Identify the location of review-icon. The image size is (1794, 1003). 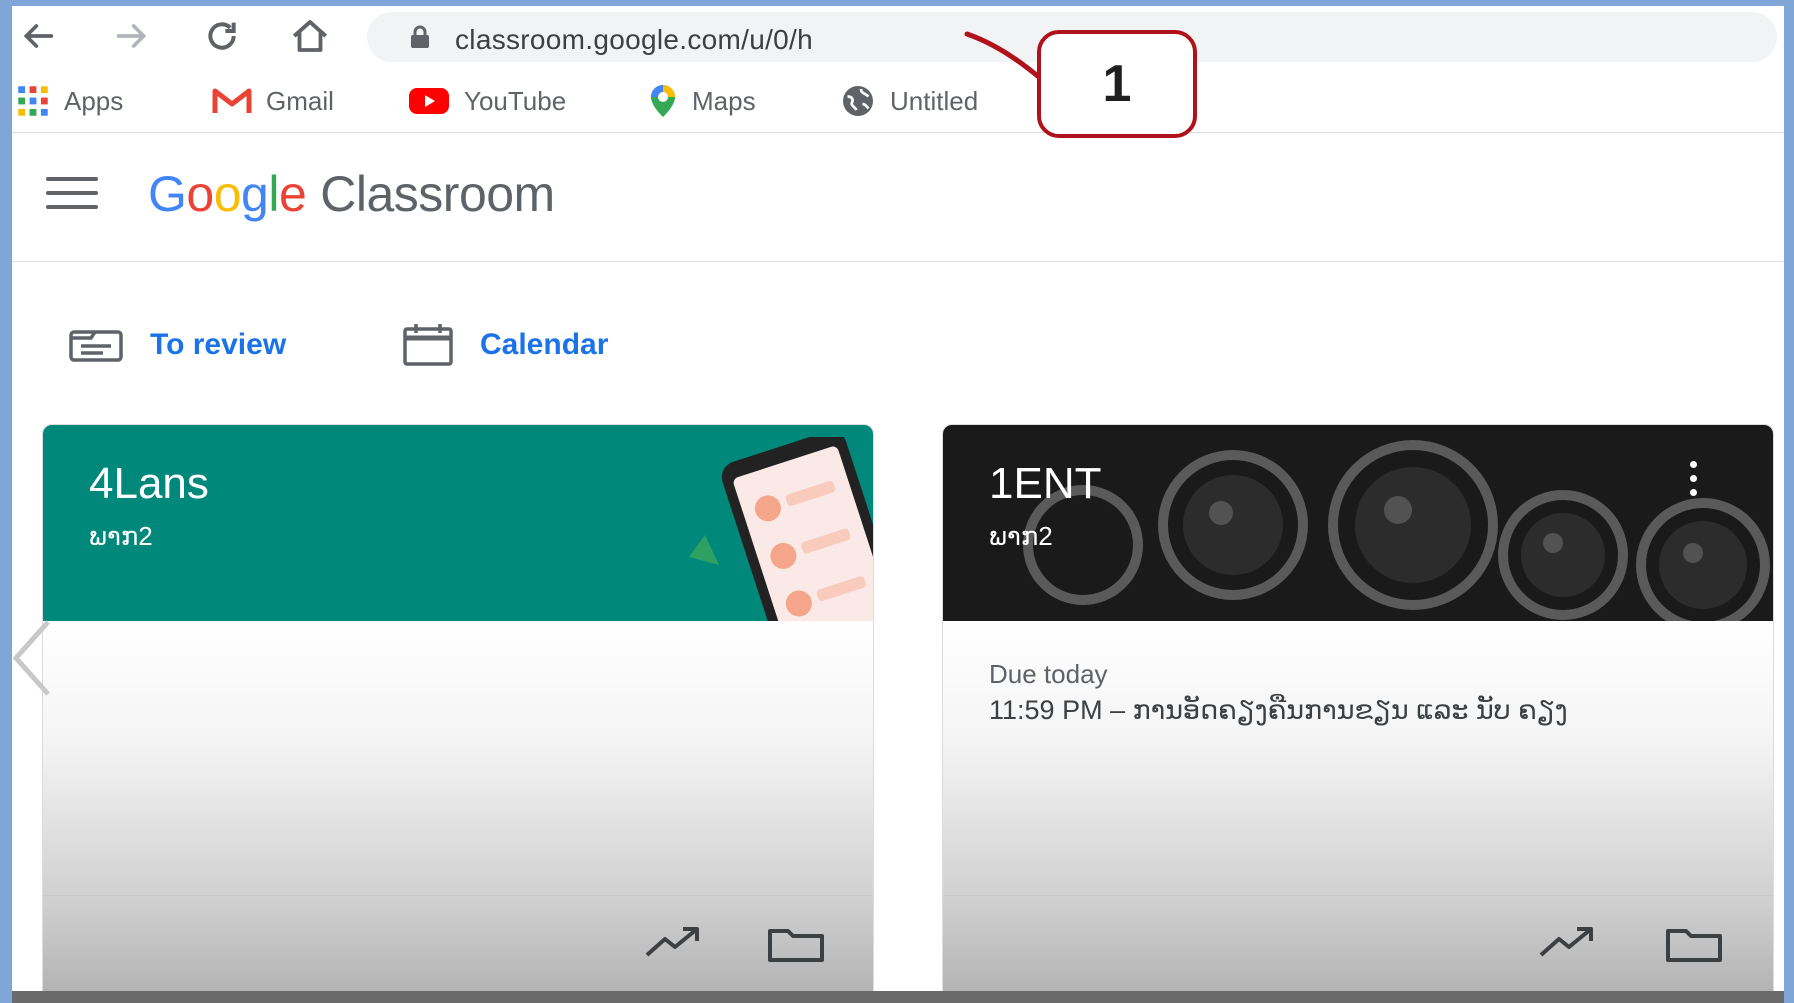
(96, 346).